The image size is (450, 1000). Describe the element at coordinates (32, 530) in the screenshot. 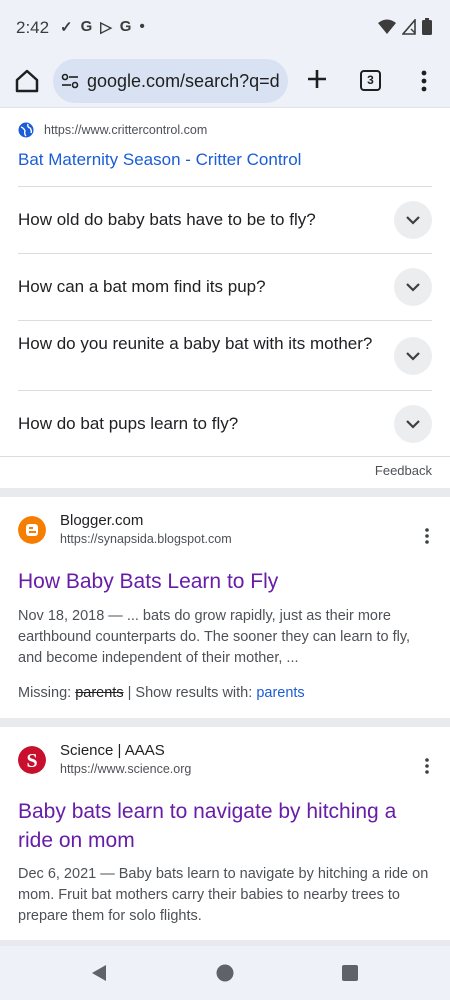

I see `blogger-icon` at that location.